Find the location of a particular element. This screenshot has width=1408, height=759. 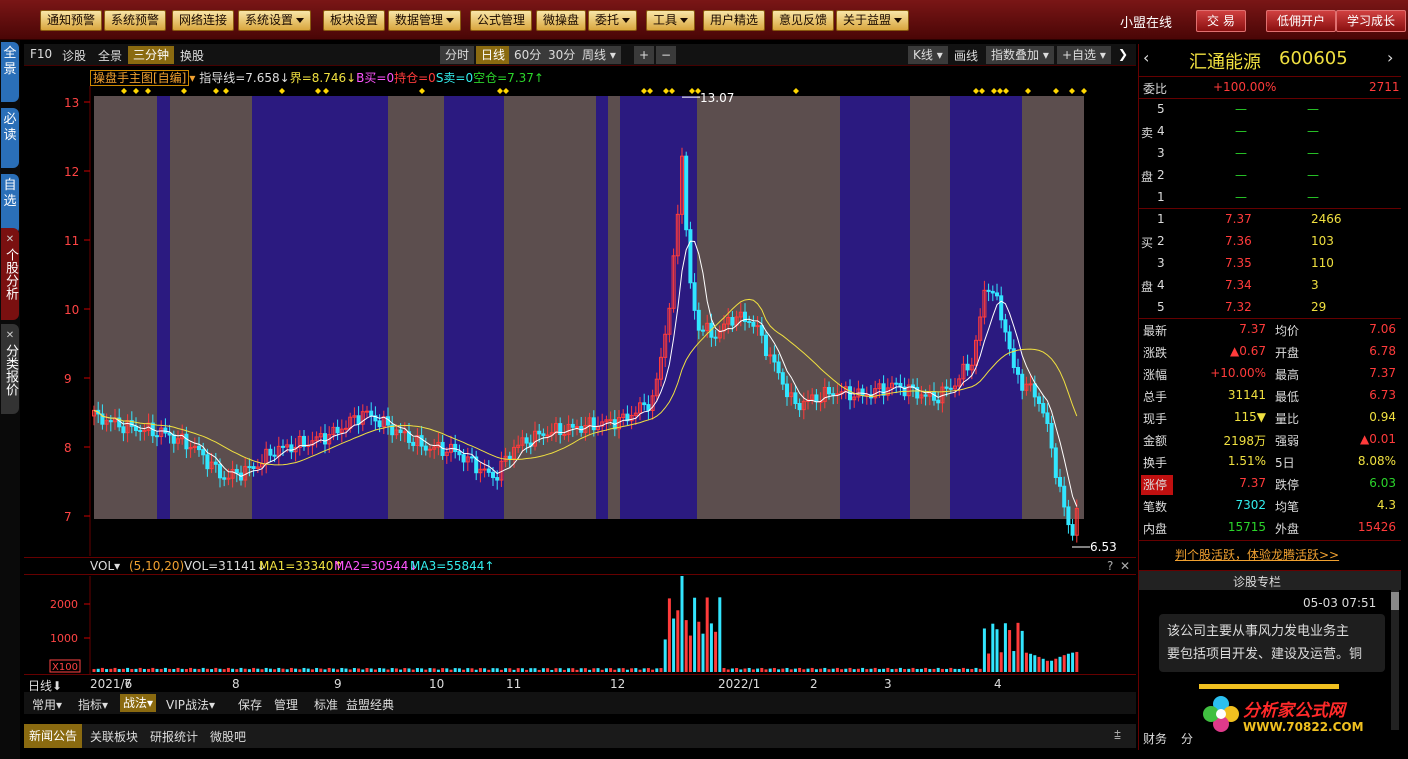

save-button: 保存 is located at coordinates (250, 704).